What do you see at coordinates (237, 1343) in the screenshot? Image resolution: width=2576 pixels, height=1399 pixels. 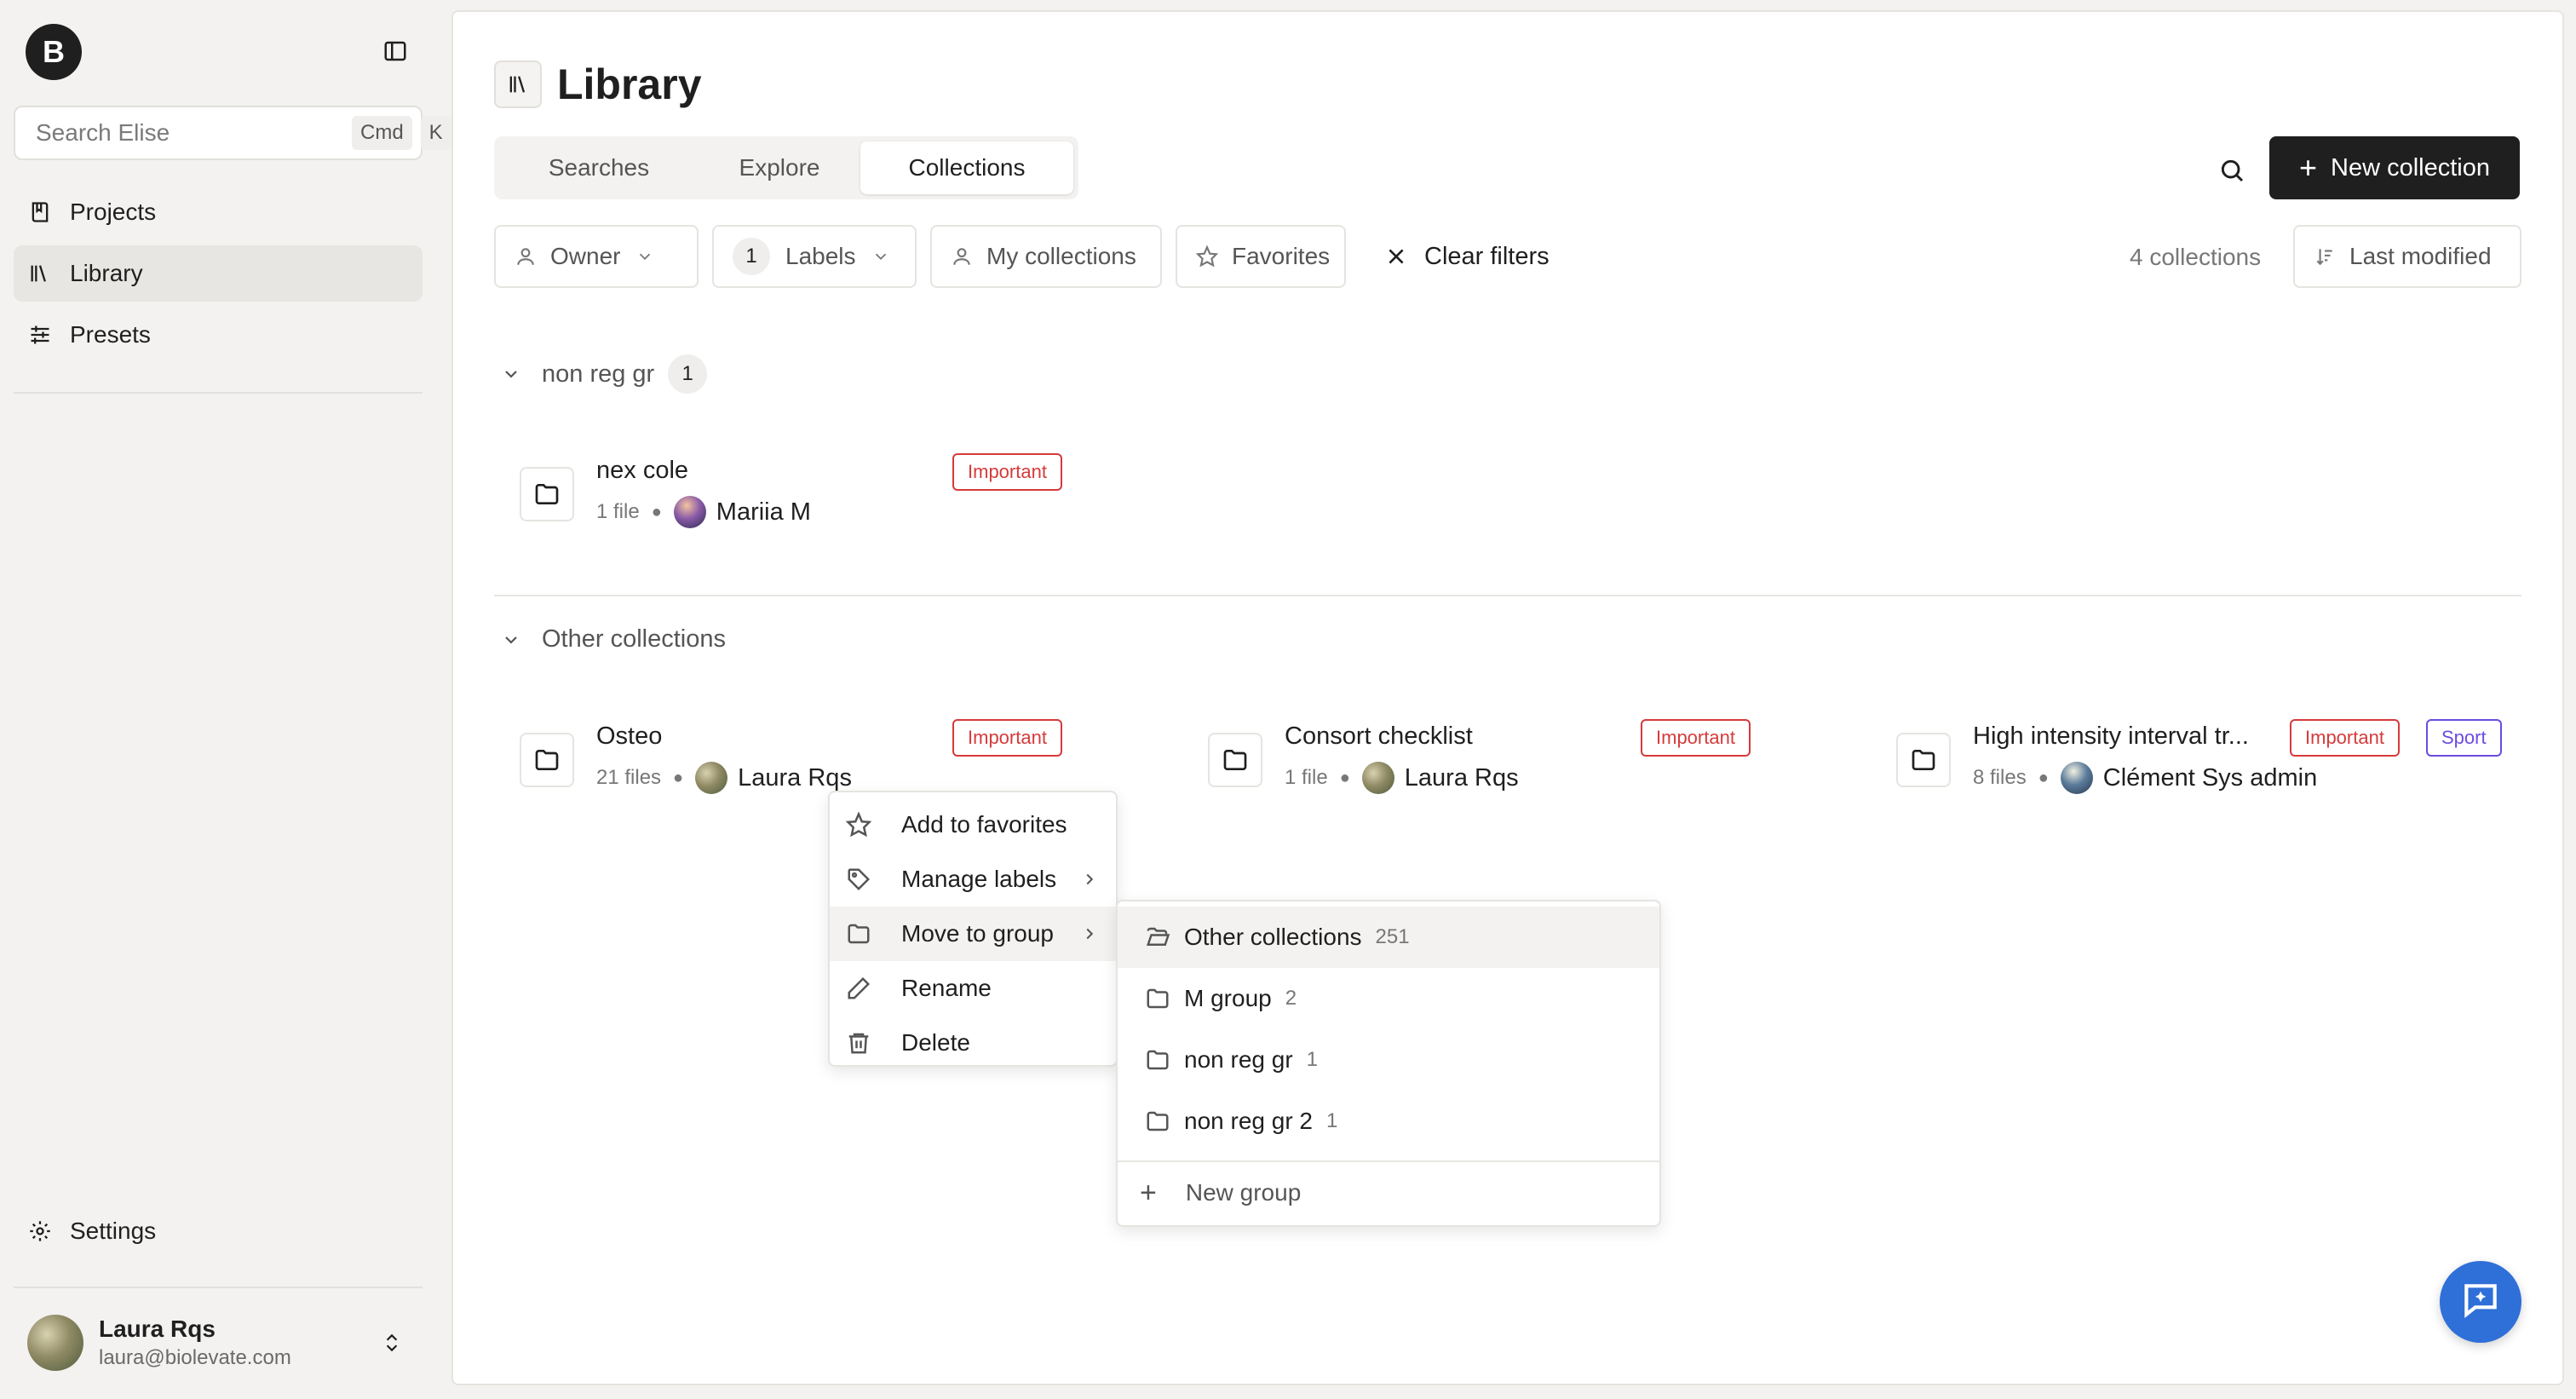 I see `user-info: Laura Rqs laura@biolevate.com` at bounding box center [237, 1343].